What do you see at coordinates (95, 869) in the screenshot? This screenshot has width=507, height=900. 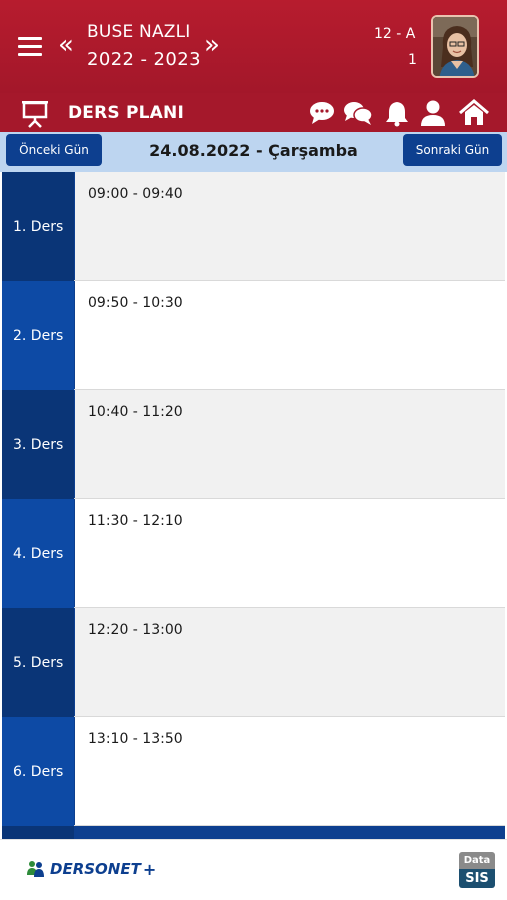 I see `logo-text: DERSONET` at bounding box center [95, 869].